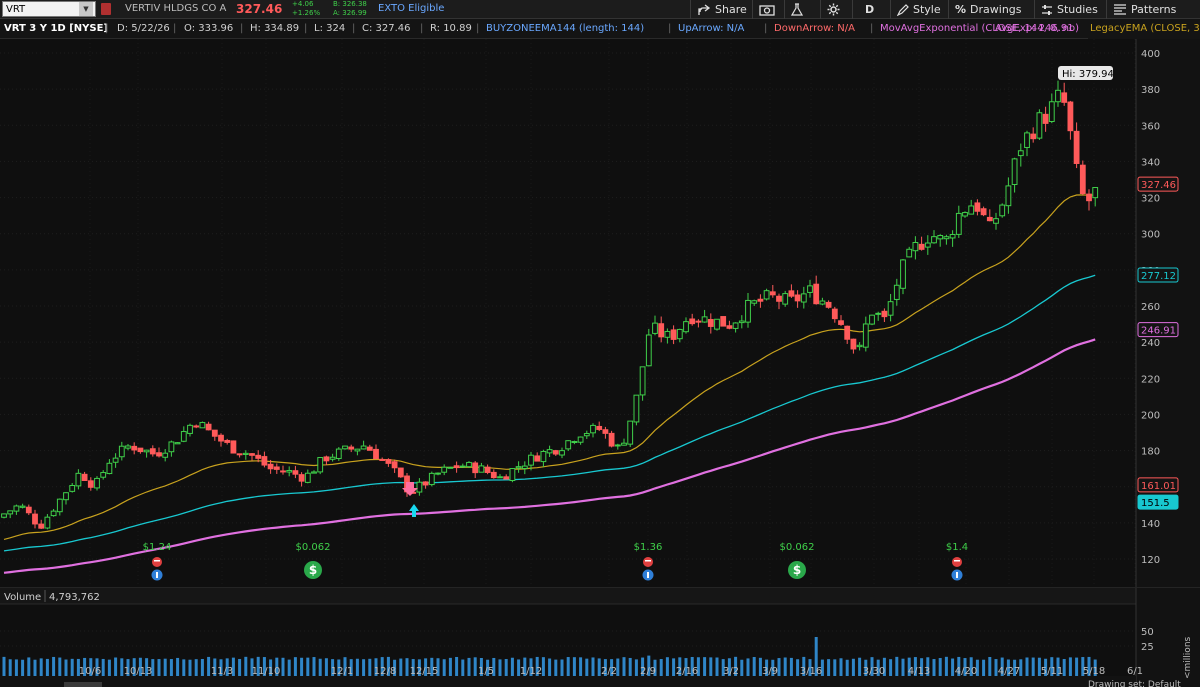 This screenshot has width=1200, height=687. I want to click on company-name: VERTIV HLDGS CO A, so click(176, 8).